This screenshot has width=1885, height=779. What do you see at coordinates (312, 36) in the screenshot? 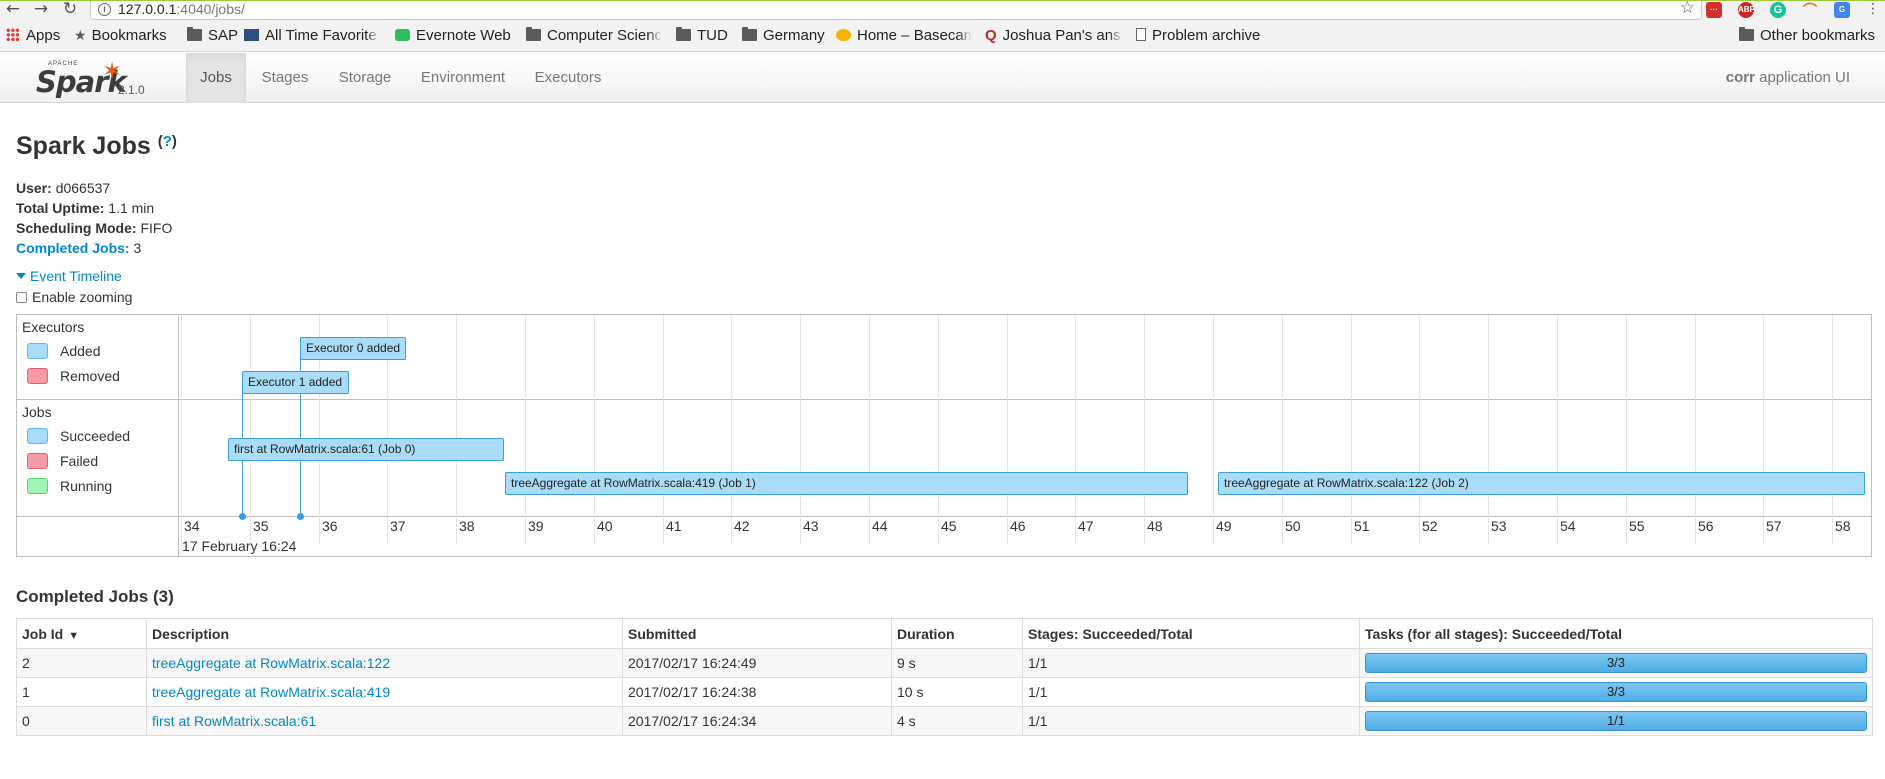
I see `bookmark-all-time-favorite: All Time Favorite` at bounding box center [312, 36].